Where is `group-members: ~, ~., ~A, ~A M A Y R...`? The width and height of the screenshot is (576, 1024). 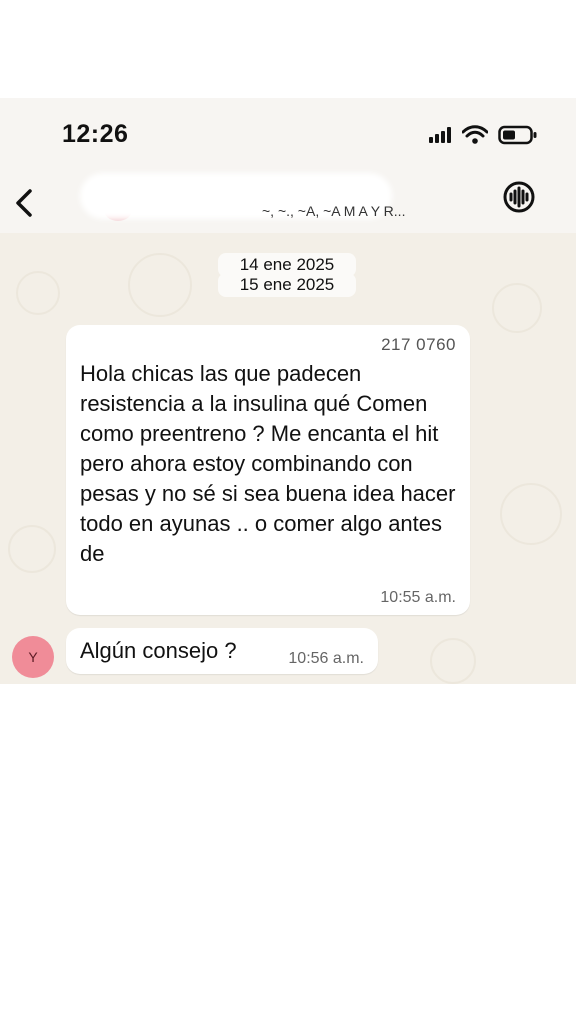 group-members: ~, ~., ~A, ~A M A Y R... is located at coordinates (334, 211).